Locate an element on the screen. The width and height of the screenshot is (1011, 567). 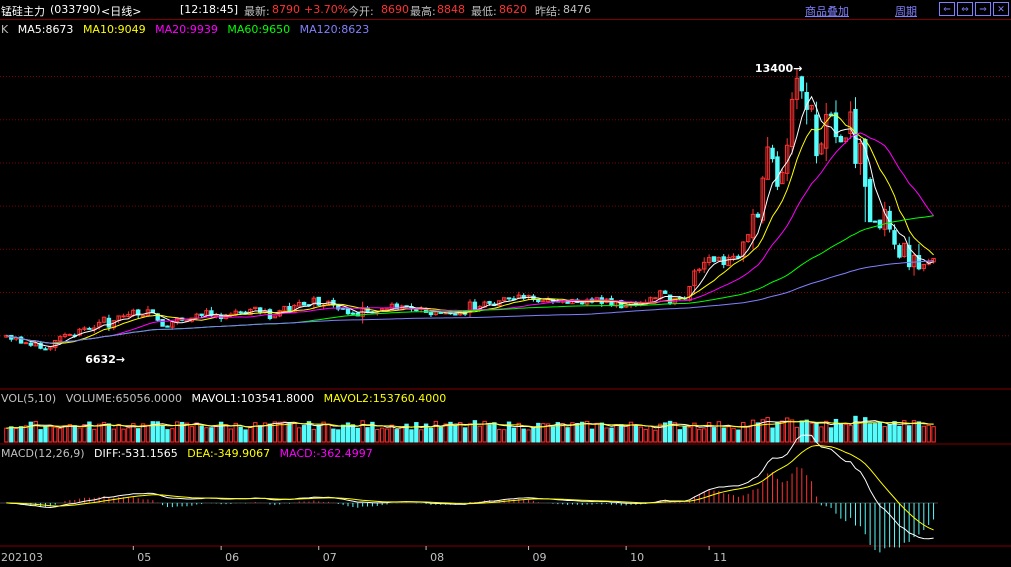
last-label: 最新: is located at coordinates (257, 11).